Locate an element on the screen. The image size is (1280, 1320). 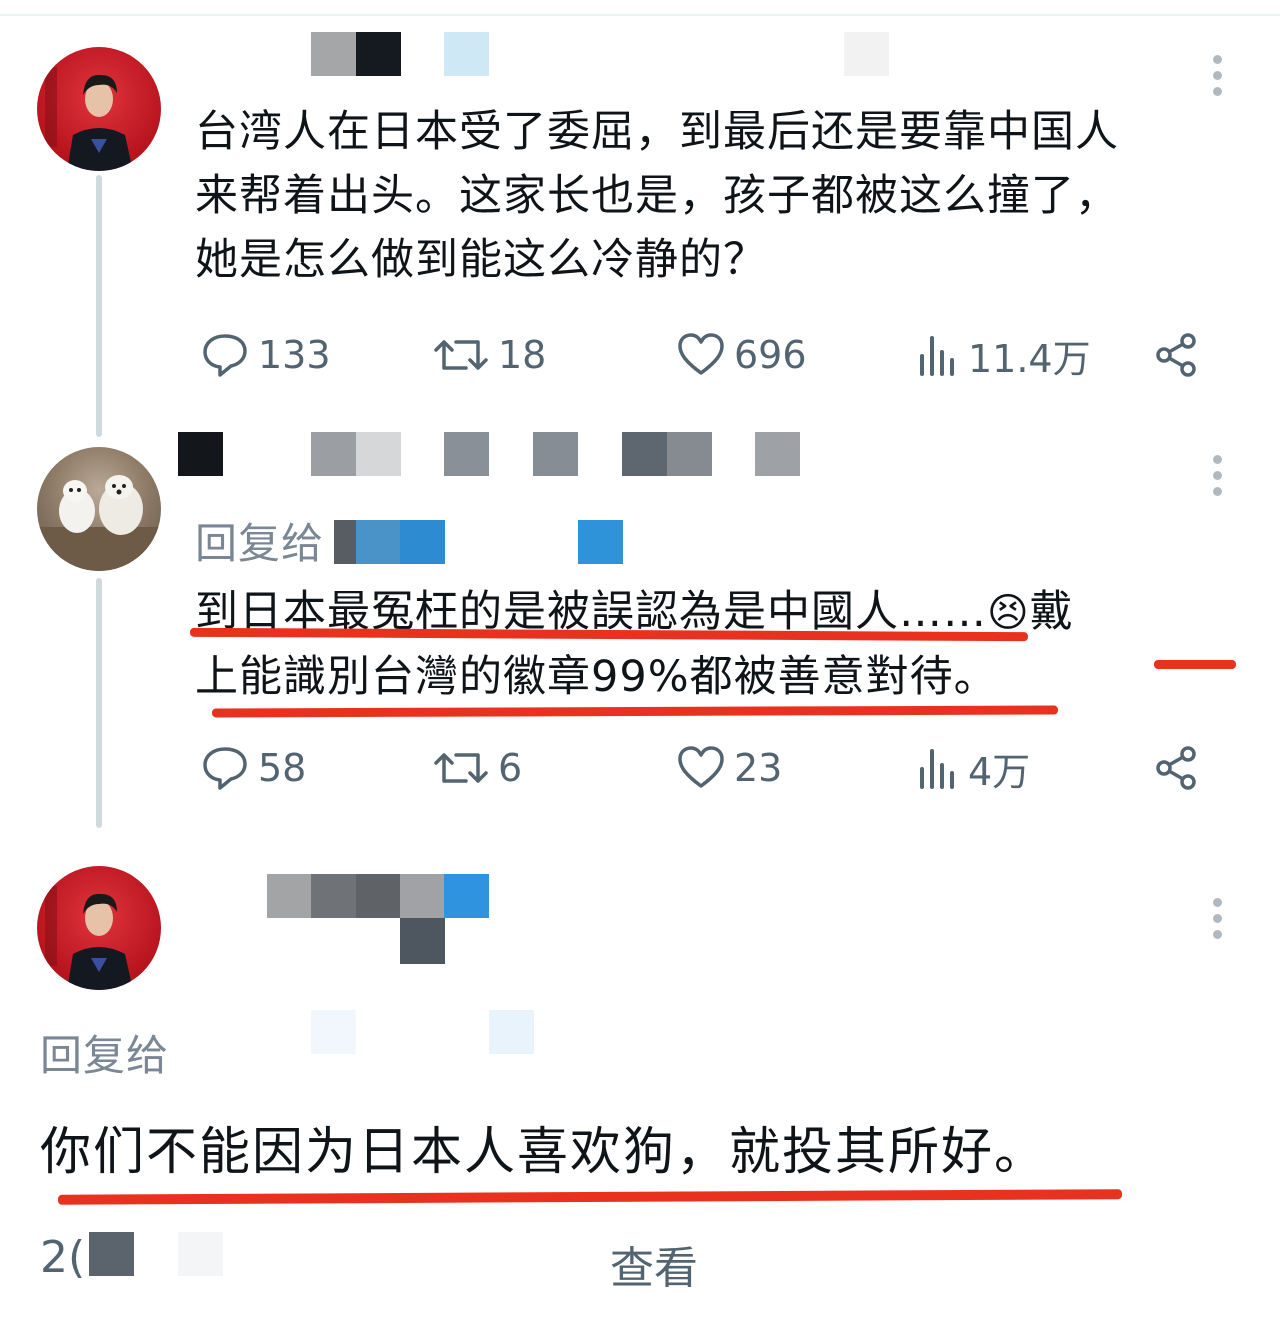
persevering-face-emoji: 😣 is located at coordinates (1008, 613).